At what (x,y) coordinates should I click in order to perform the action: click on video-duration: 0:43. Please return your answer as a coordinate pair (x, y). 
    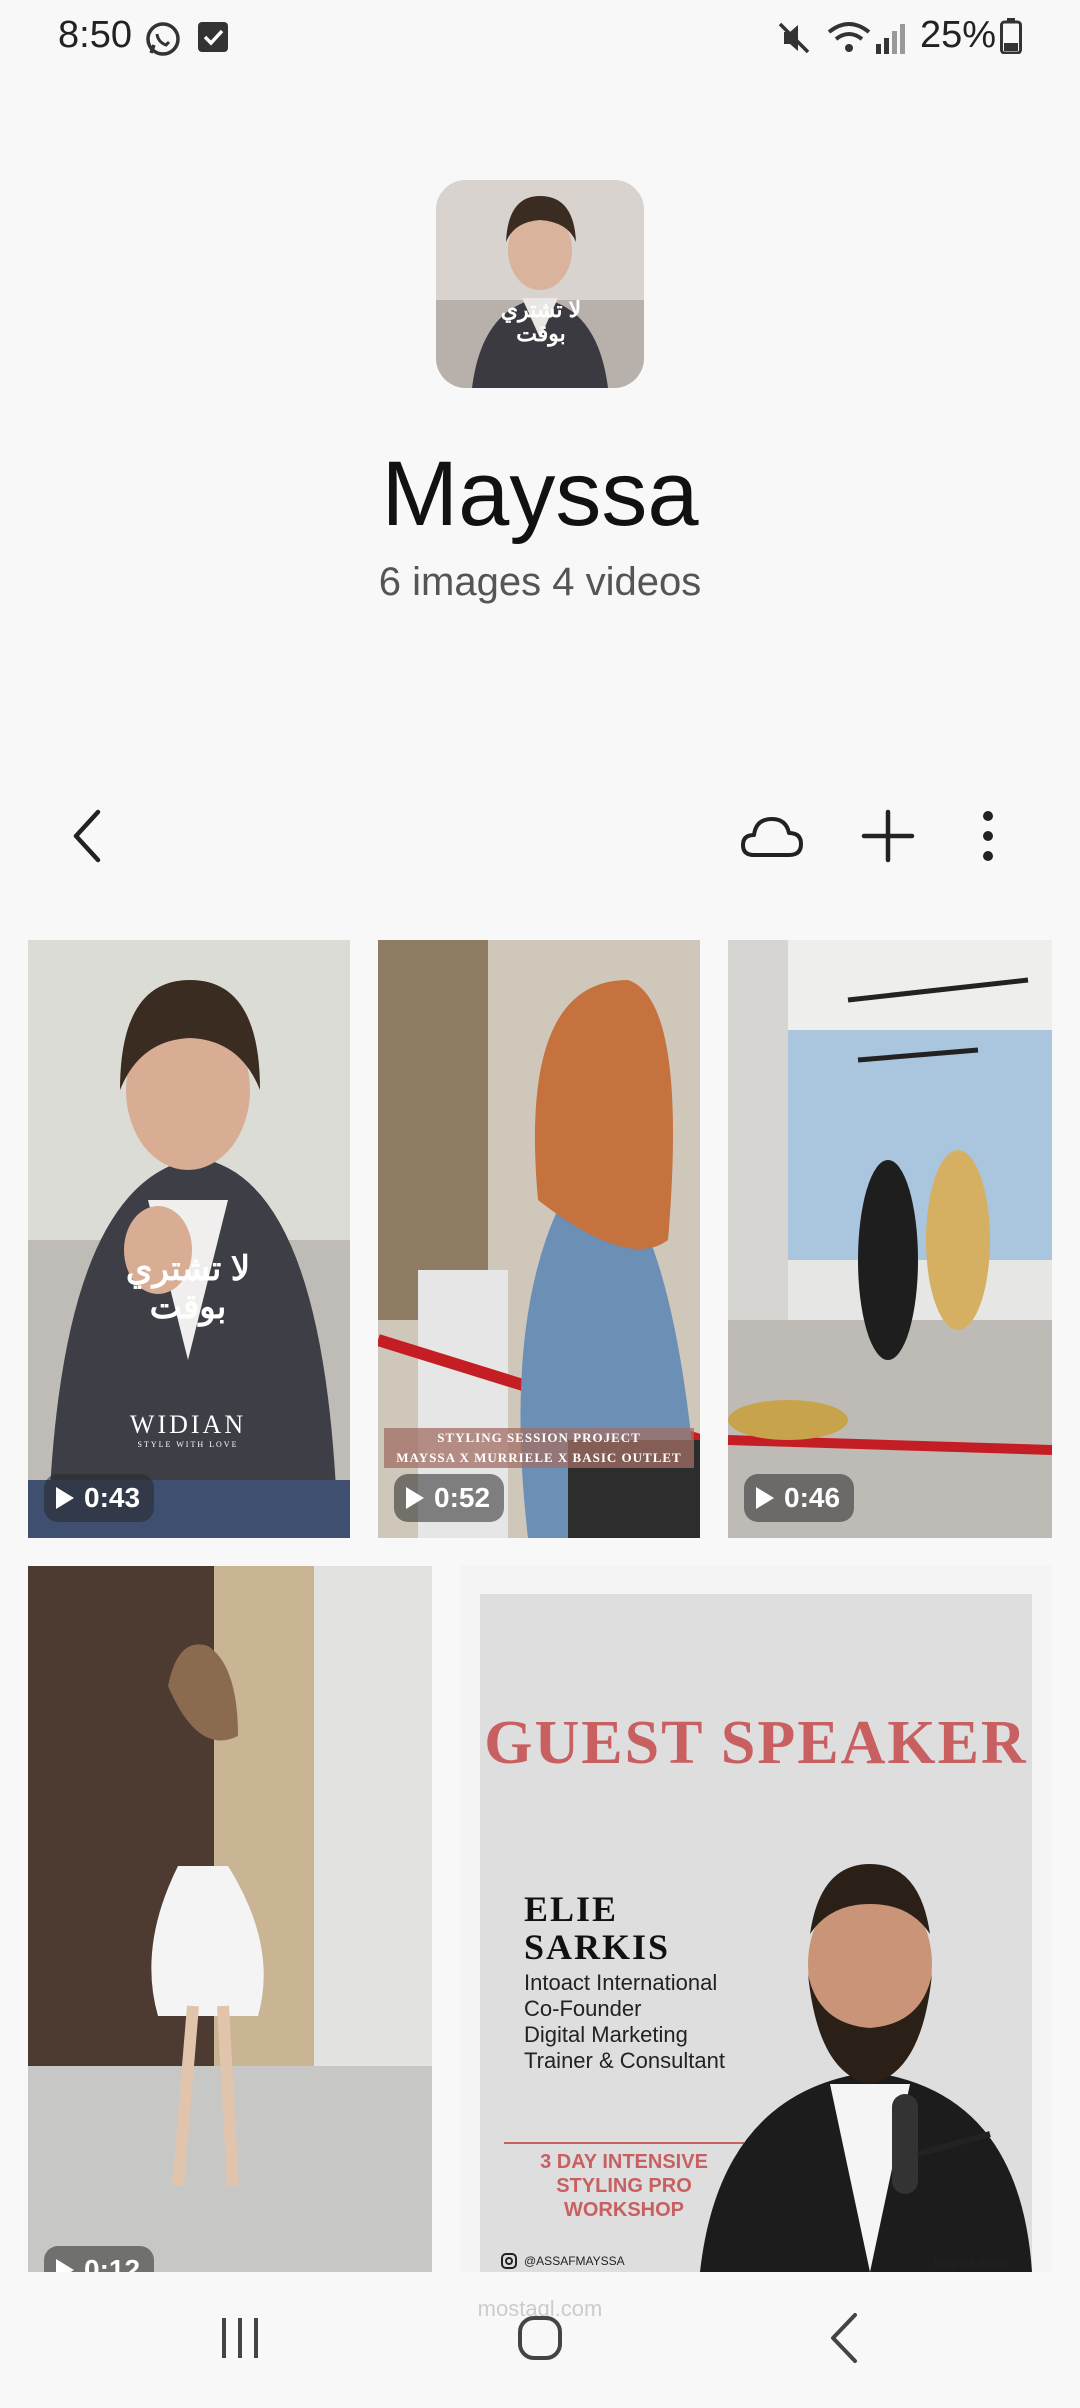
    Looking at the image, I should click on (112, 1497).